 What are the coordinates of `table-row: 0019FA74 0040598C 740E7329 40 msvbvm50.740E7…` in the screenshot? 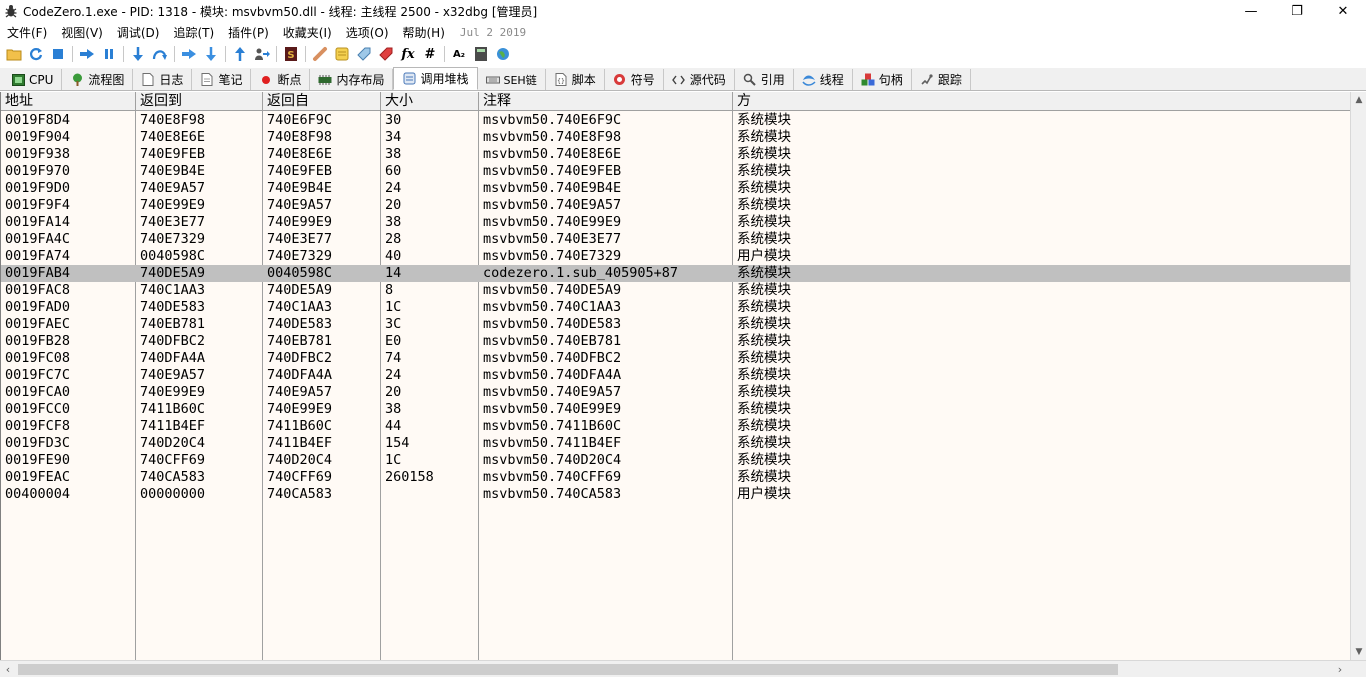 It's located at (675, 256).